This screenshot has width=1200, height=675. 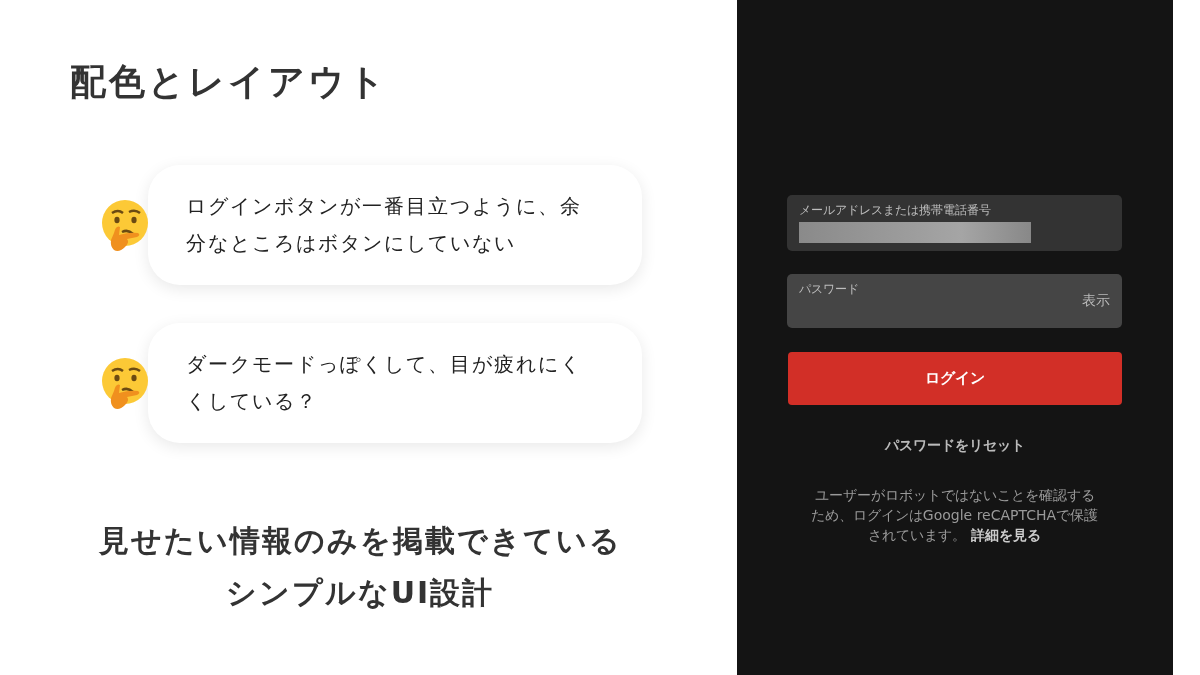 I want to click on input-field: パスワード 表示, so click(x=954, y=301).